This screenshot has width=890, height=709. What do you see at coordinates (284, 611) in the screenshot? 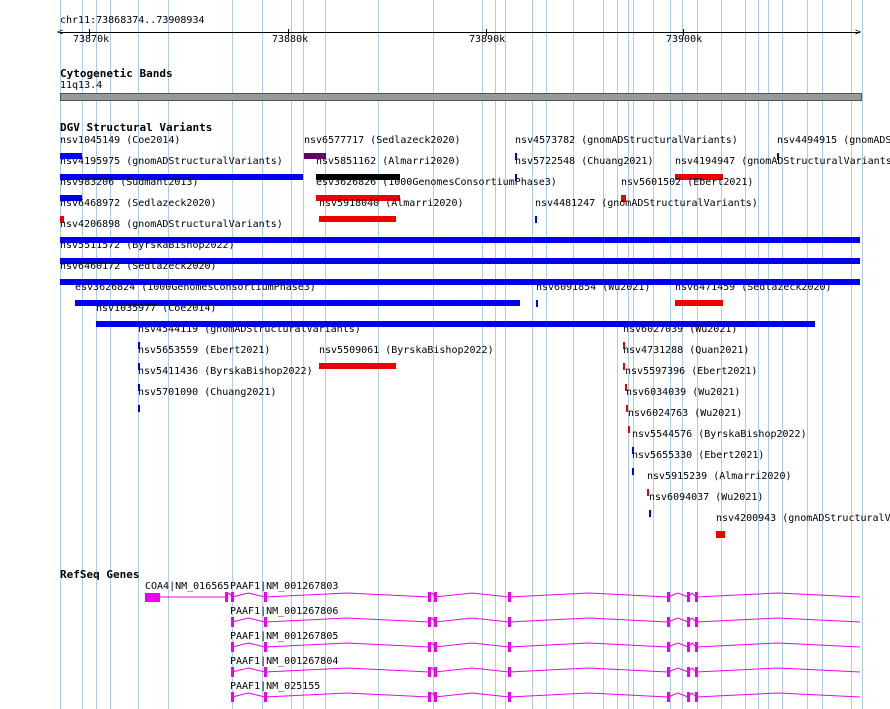
I see `gene-label: PAAF1|NM_001267806` at bounding box center [284, 611].